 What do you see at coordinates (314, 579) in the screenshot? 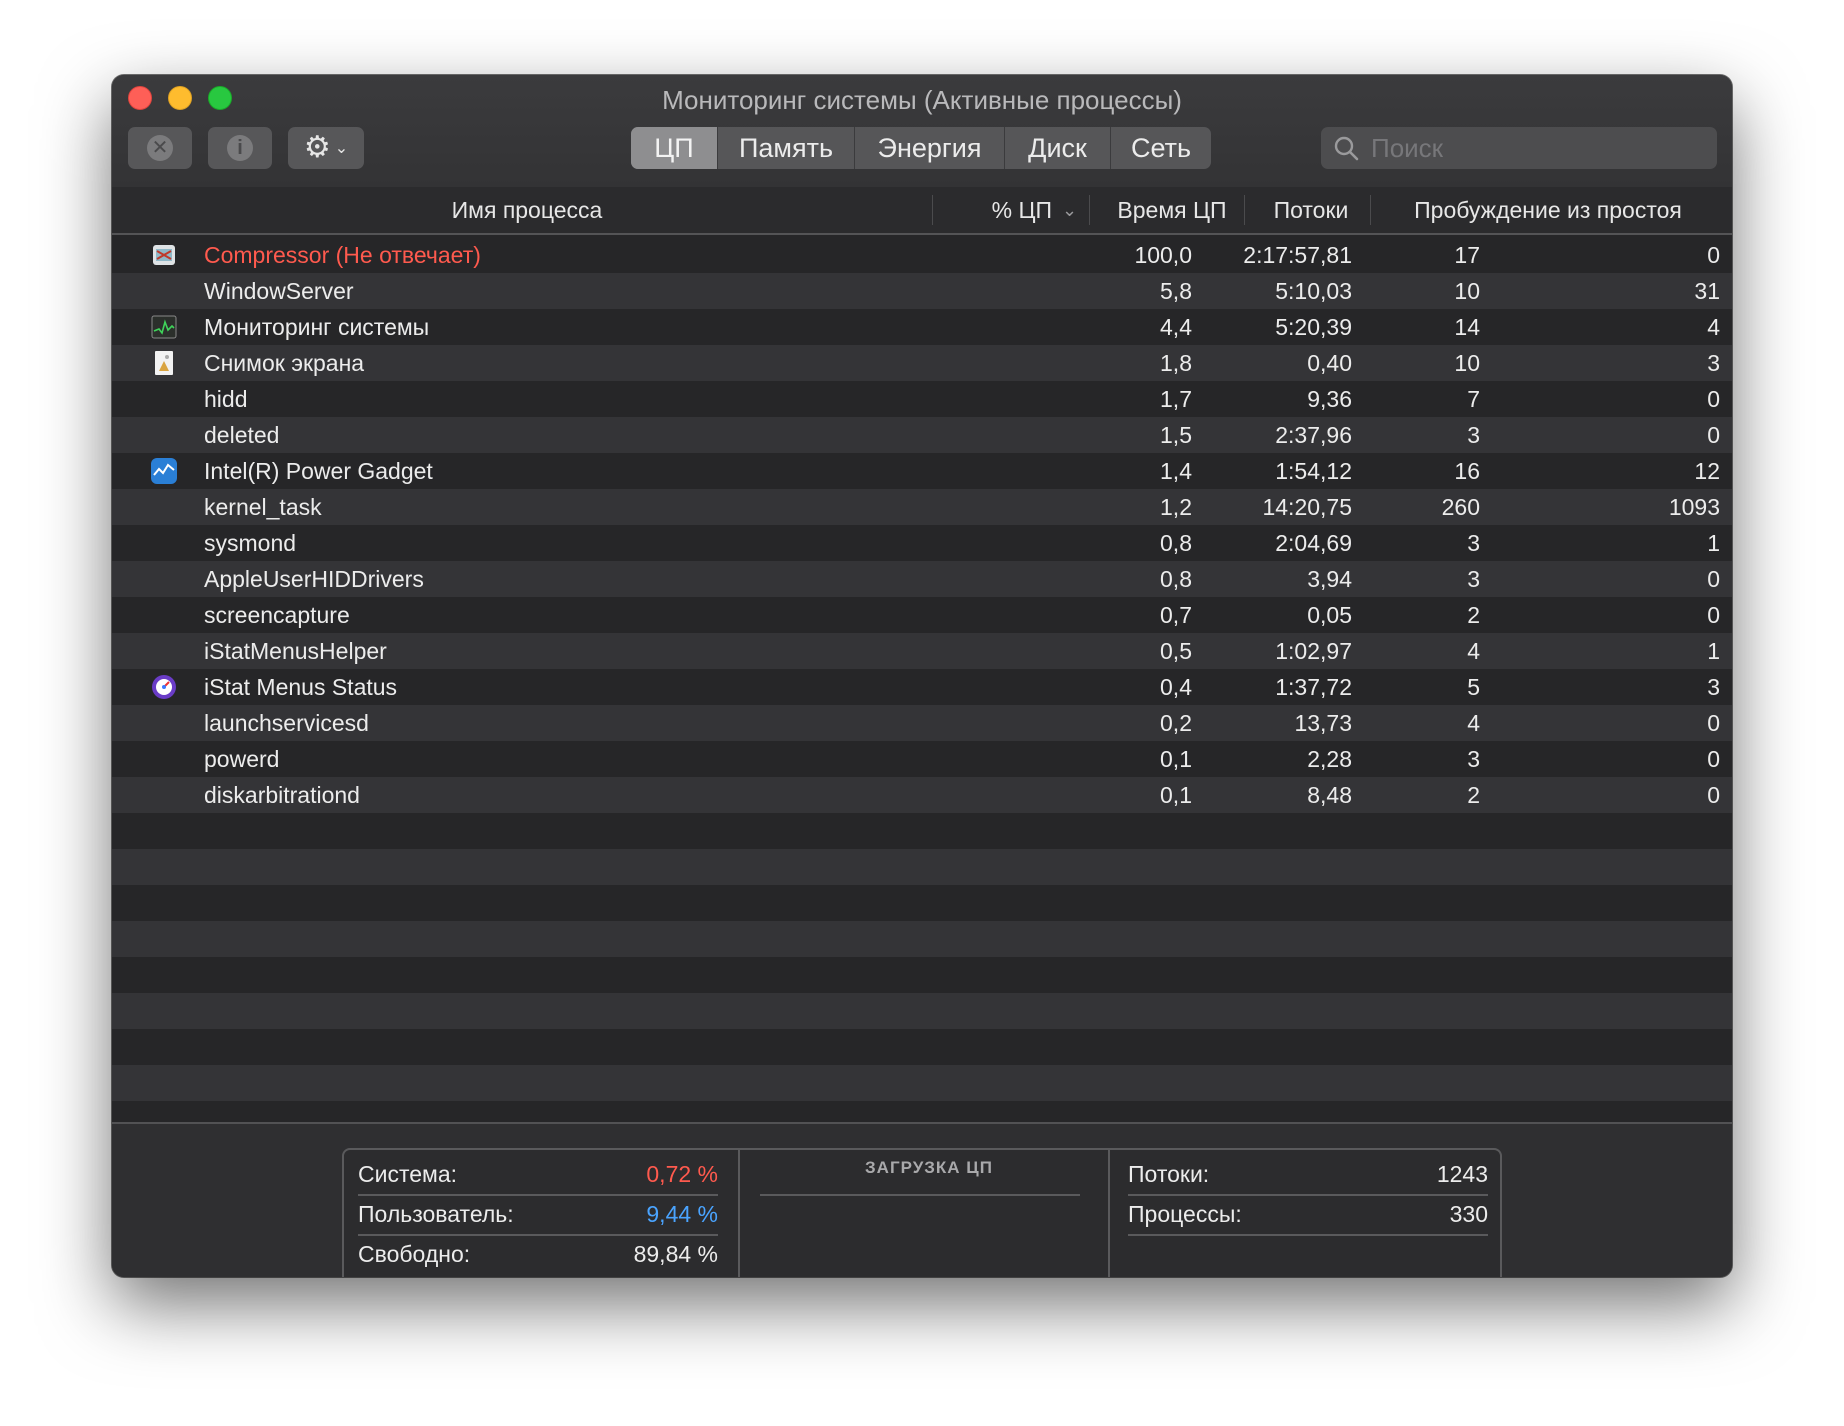
I see `process-name-cell: AppleUserHIDDrivers` at bounding box center [314, 579].